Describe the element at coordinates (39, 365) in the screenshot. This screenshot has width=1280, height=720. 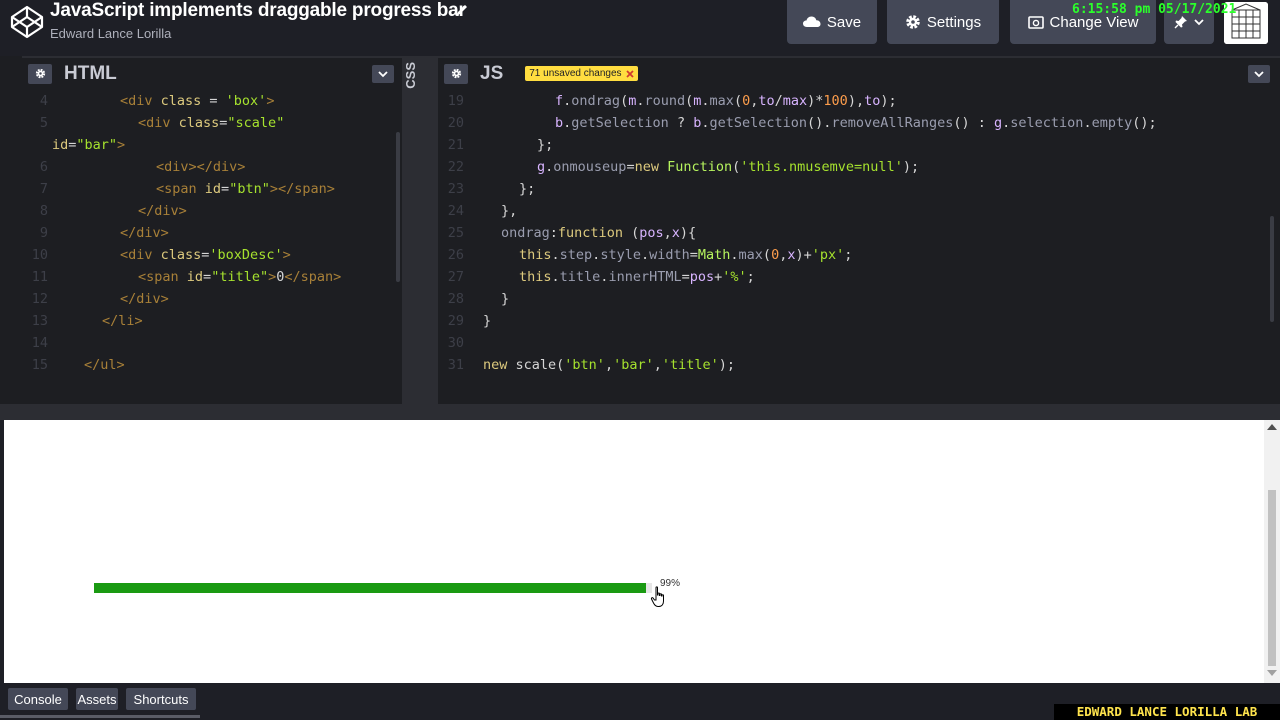
I see `line-number: 15` at that location.